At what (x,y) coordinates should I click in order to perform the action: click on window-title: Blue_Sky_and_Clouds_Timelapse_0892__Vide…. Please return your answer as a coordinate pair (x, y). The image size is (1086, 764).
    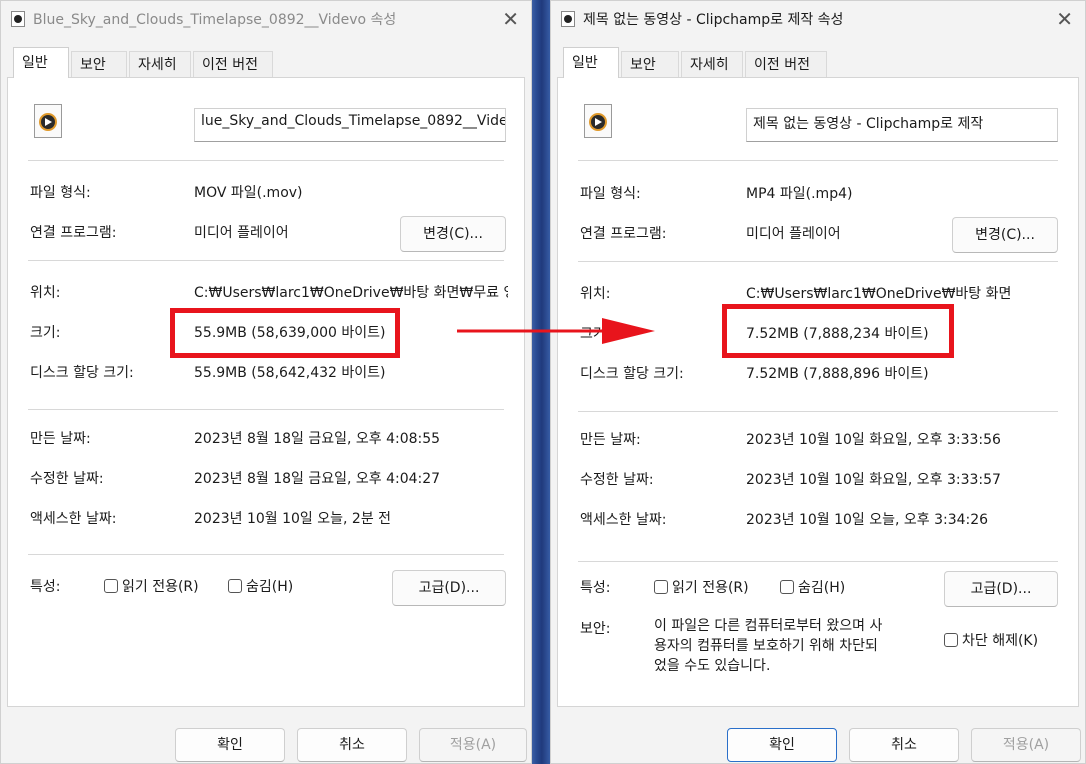
    Looking at the image, I should click on (215, 20).